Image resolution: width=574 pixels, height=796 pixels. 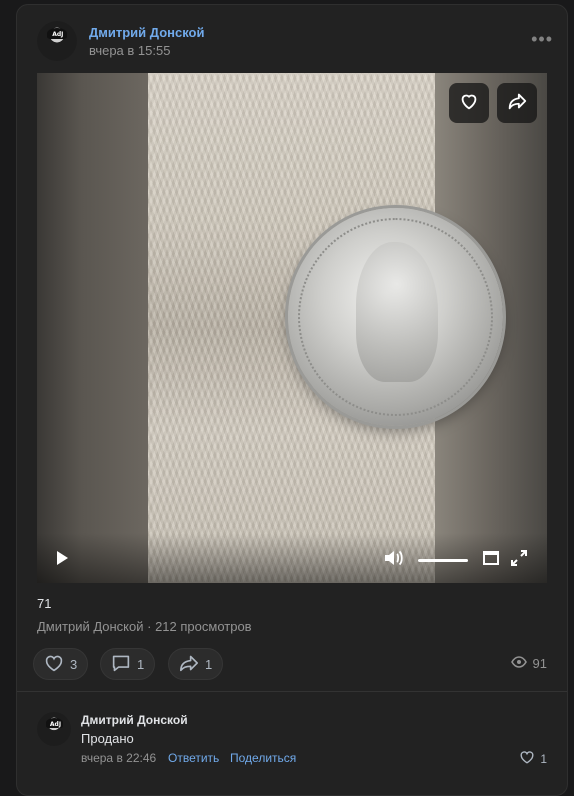 I want to click on speaker-icon, so click(x=394, y=560).